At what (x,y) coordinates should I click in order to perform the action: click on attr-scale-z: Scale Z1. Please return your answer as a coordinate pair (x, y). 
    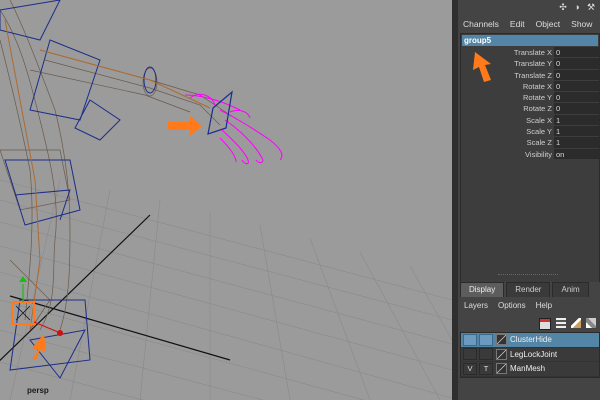
    Looking at the image, I should click on (530, 142).